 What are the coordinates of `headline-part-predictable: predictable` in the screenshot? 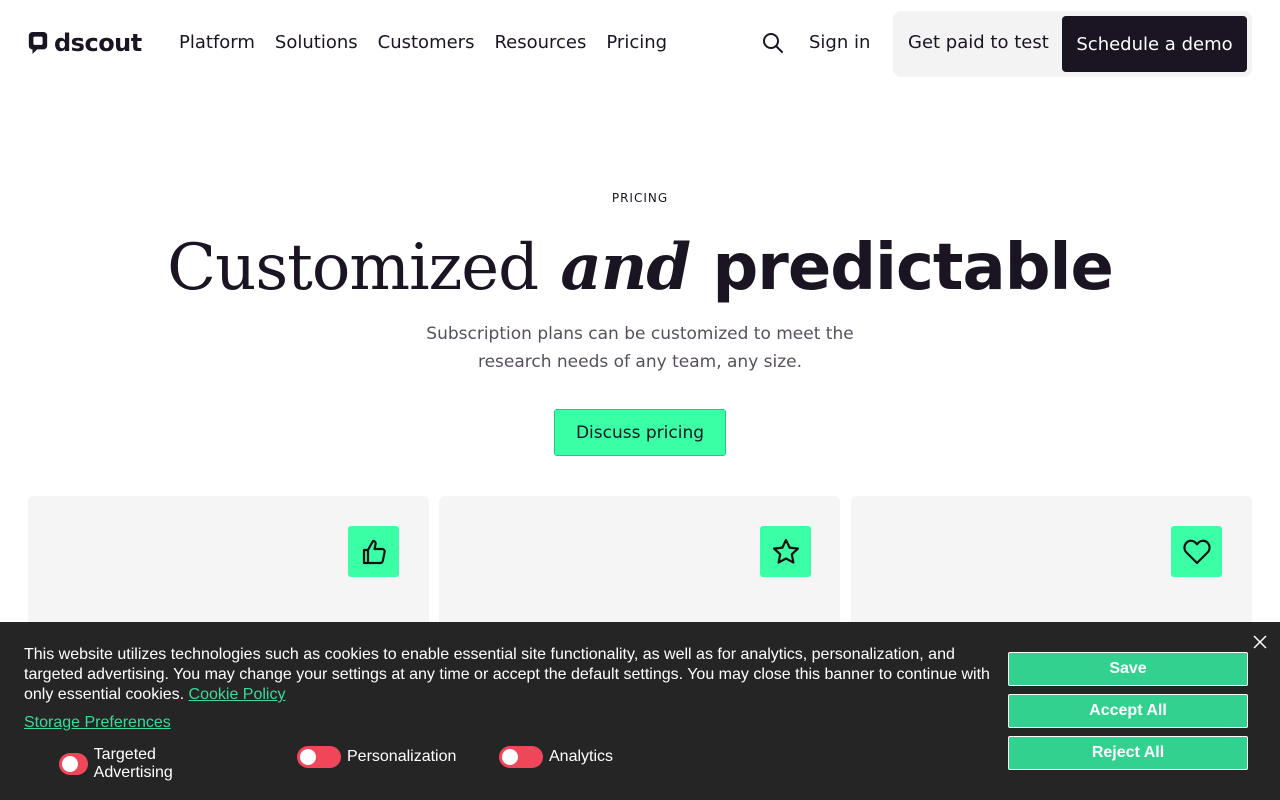 It's located at (912, 268).